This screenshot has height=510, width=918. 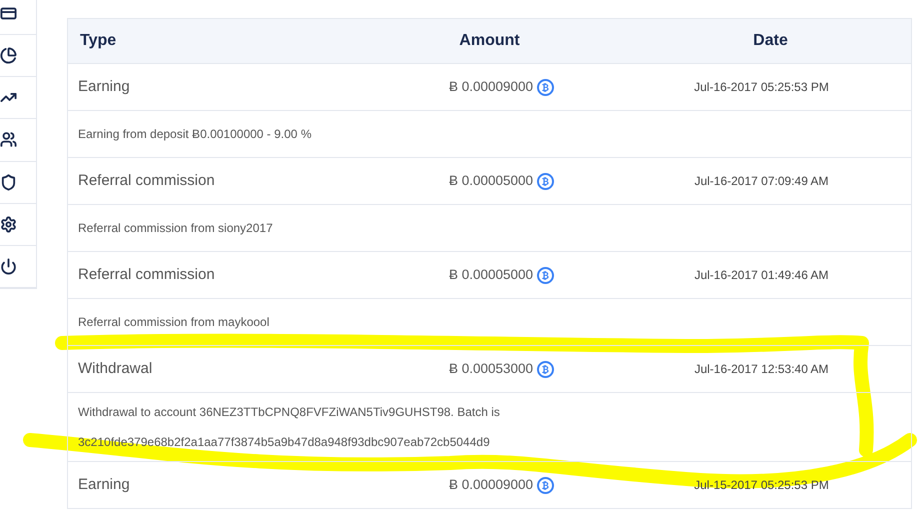 What do you see at coordinates (175, 228) in the screenshot?
I see `description-text: Referral commission from siony2017` at bounding box center [175, 228].